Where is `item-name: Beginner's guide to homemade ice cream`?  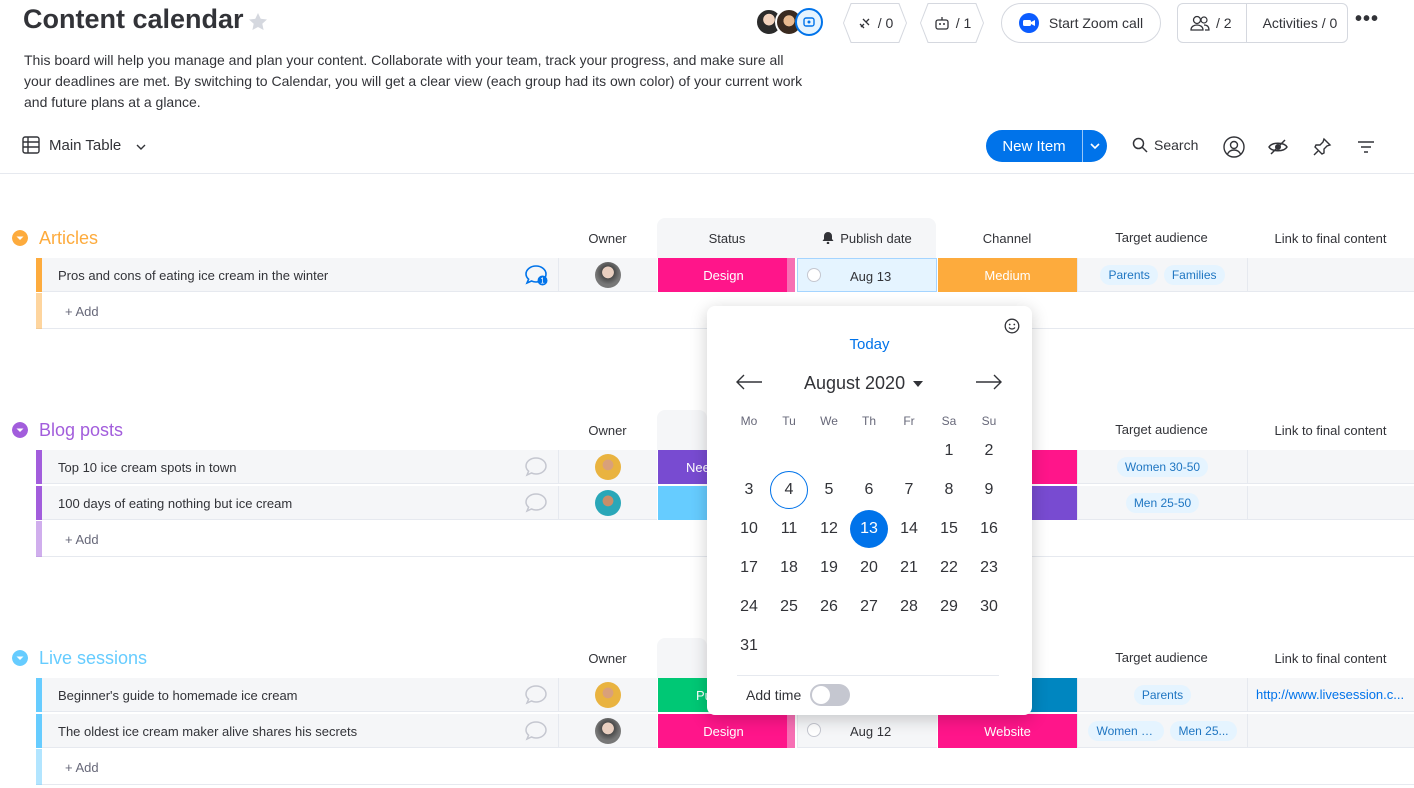 item-name: Beginner's guide to homemade ice cream is located at coordinates (178, 695).